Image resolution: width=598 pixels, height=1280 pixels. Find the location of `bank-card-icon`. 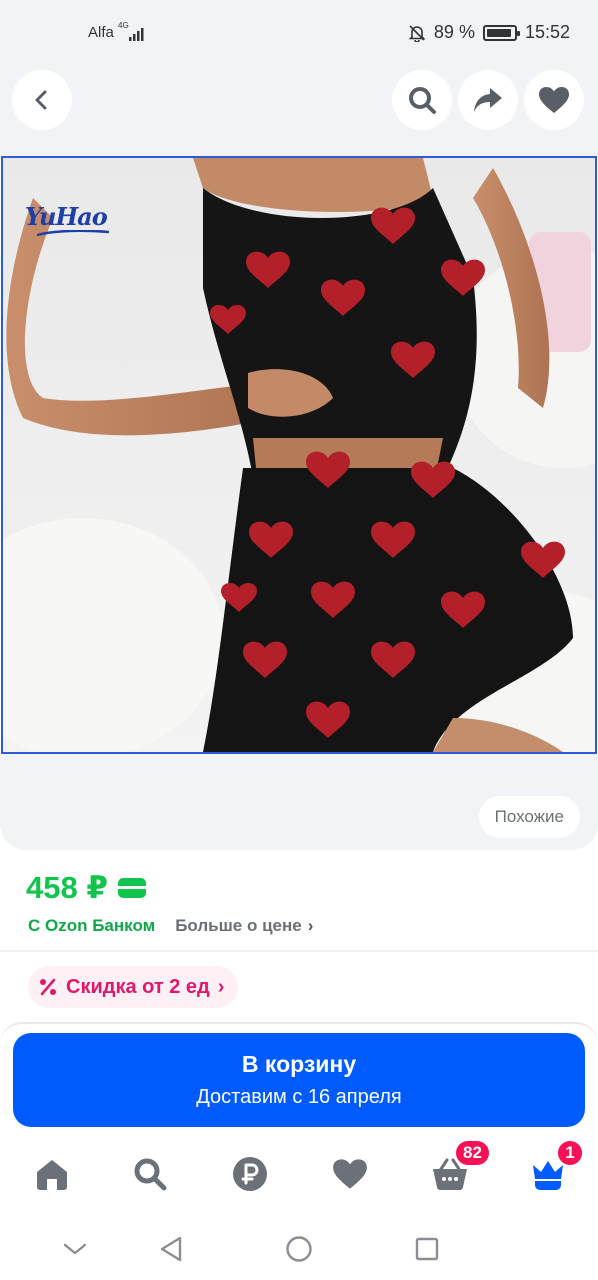

bank-card-icon is located at coordinates (131, 888).